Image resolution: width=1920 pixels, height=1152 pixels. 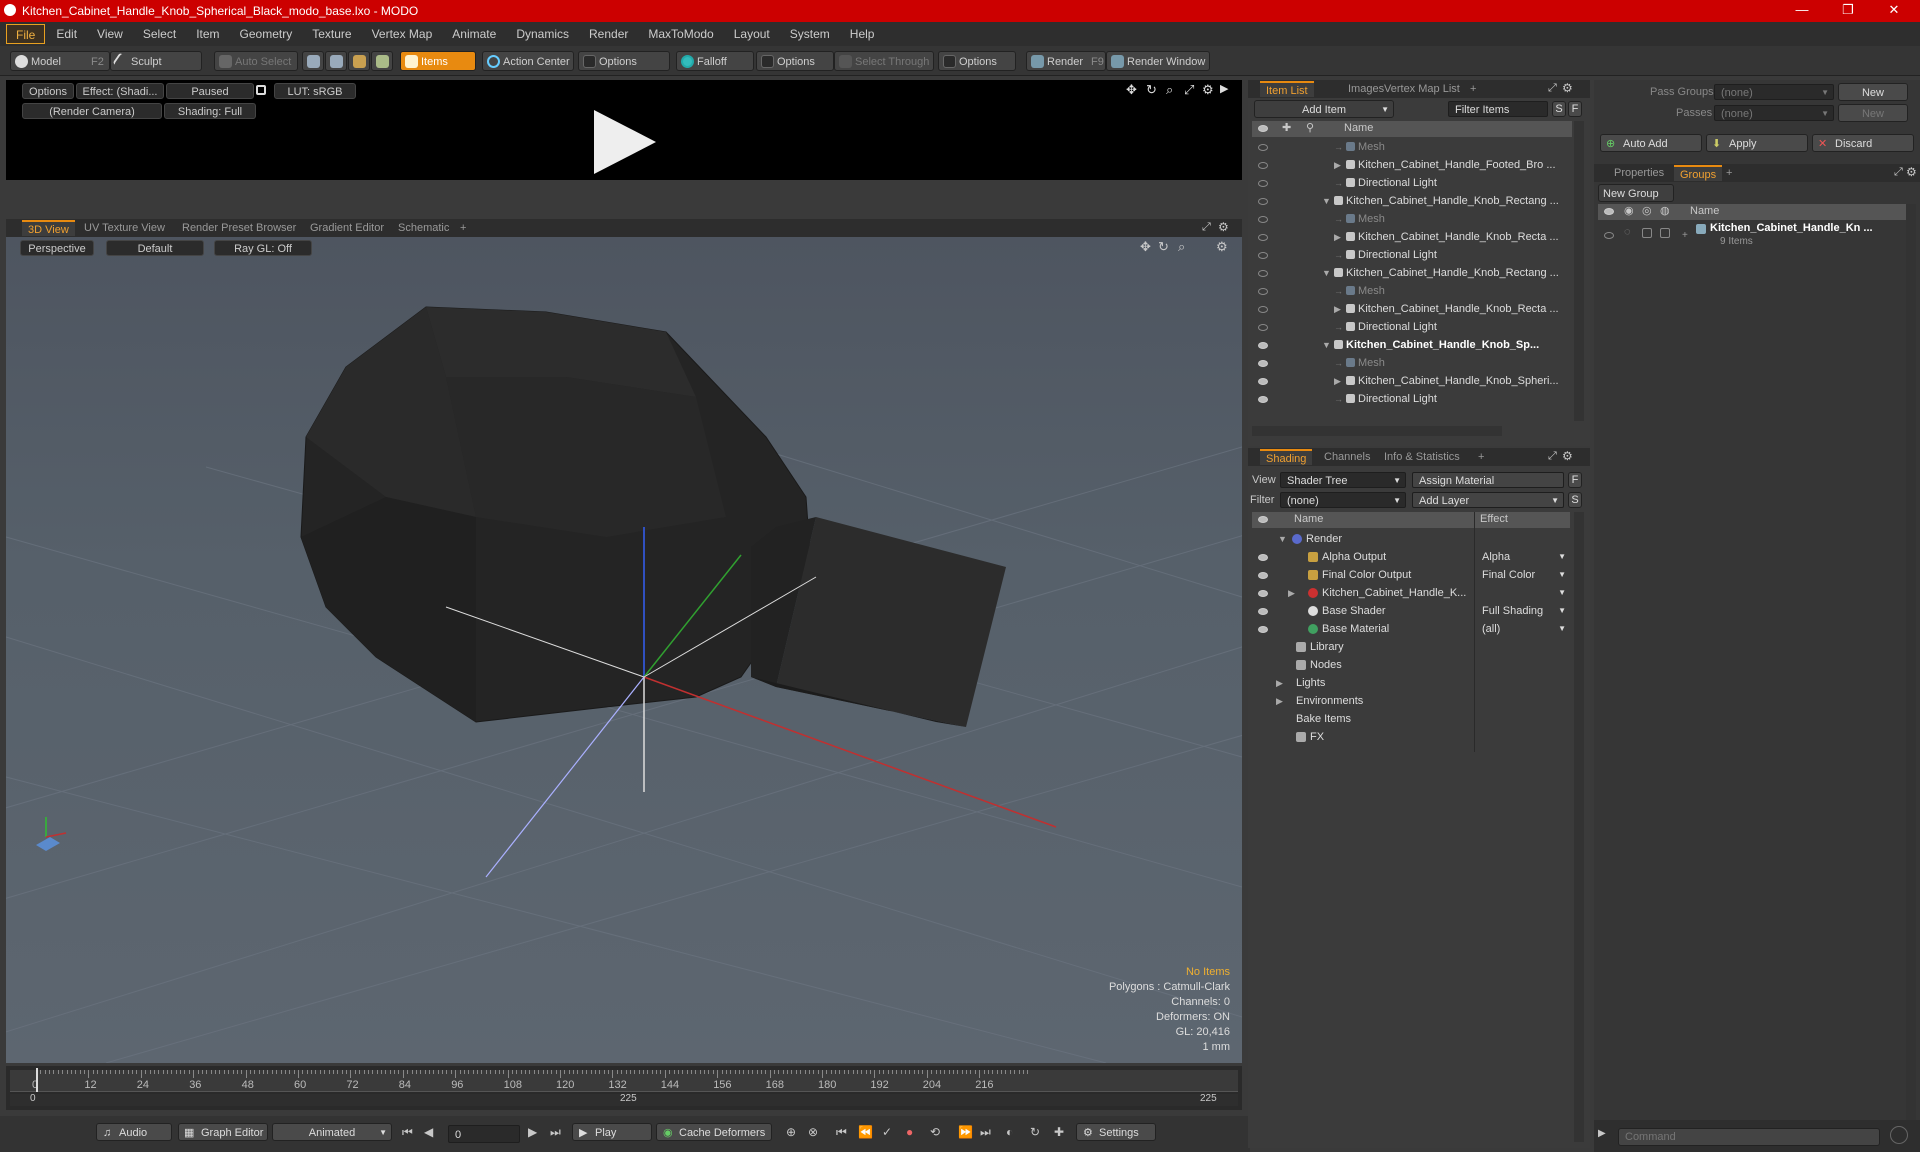 What do you see at coordinates (977, 61) in the screenshot?
I see `select-through-options-button: Options` at bounding box center [977, 61].